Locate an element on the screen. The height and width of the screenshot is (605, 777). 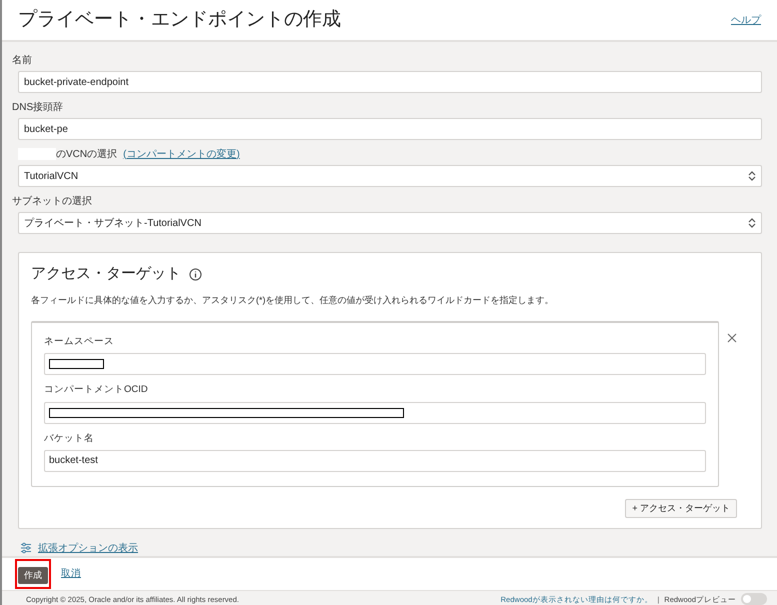
field-label: 名前 is located at coordinates (22, 61).